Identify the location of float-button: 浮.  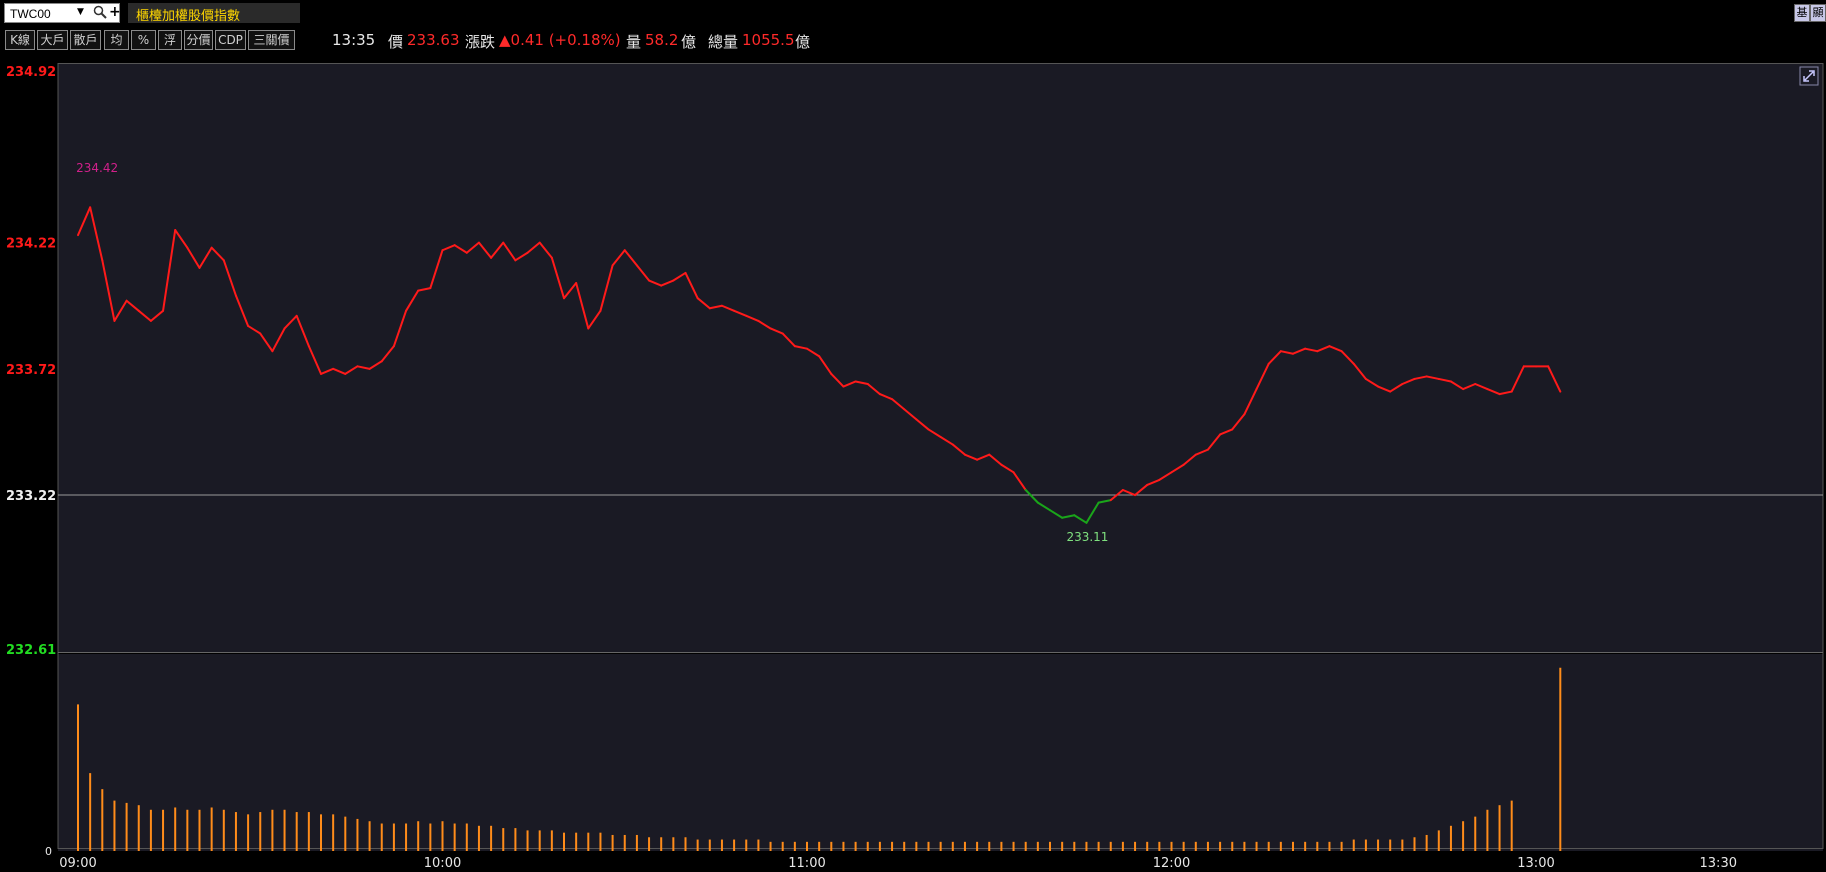
(170, 40).